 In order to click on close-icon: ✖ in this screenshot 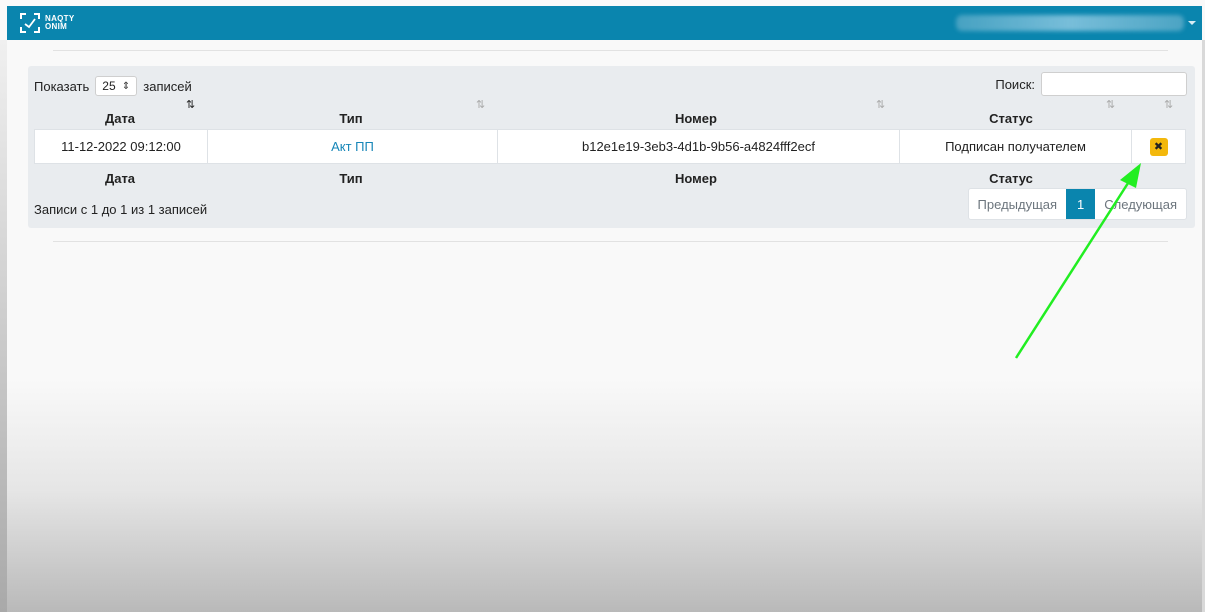, I will do `click(1158, 147)`.